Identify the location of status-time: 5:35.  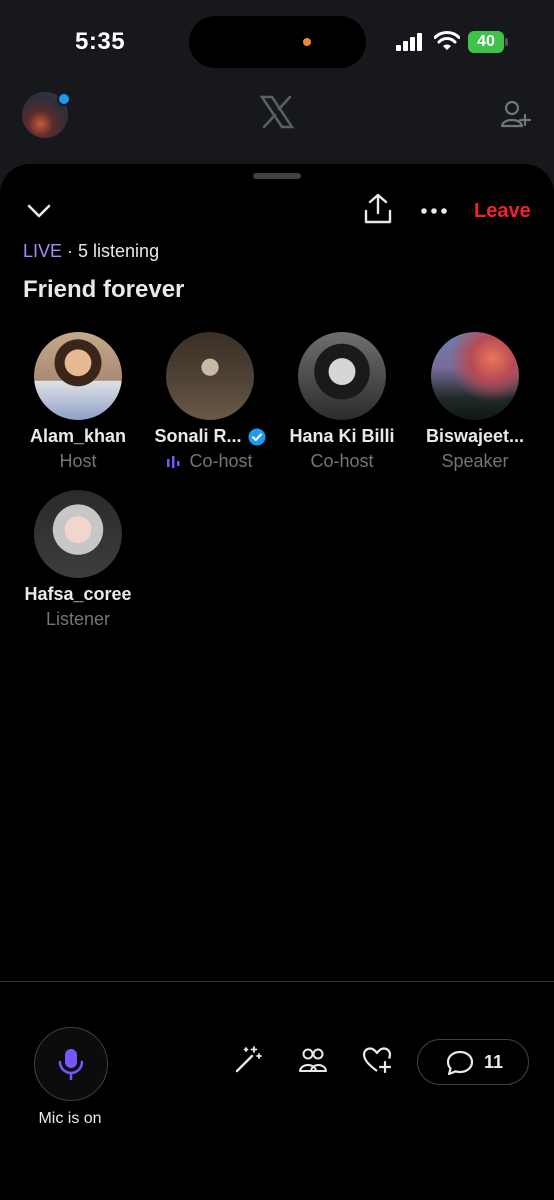
(100, 41).